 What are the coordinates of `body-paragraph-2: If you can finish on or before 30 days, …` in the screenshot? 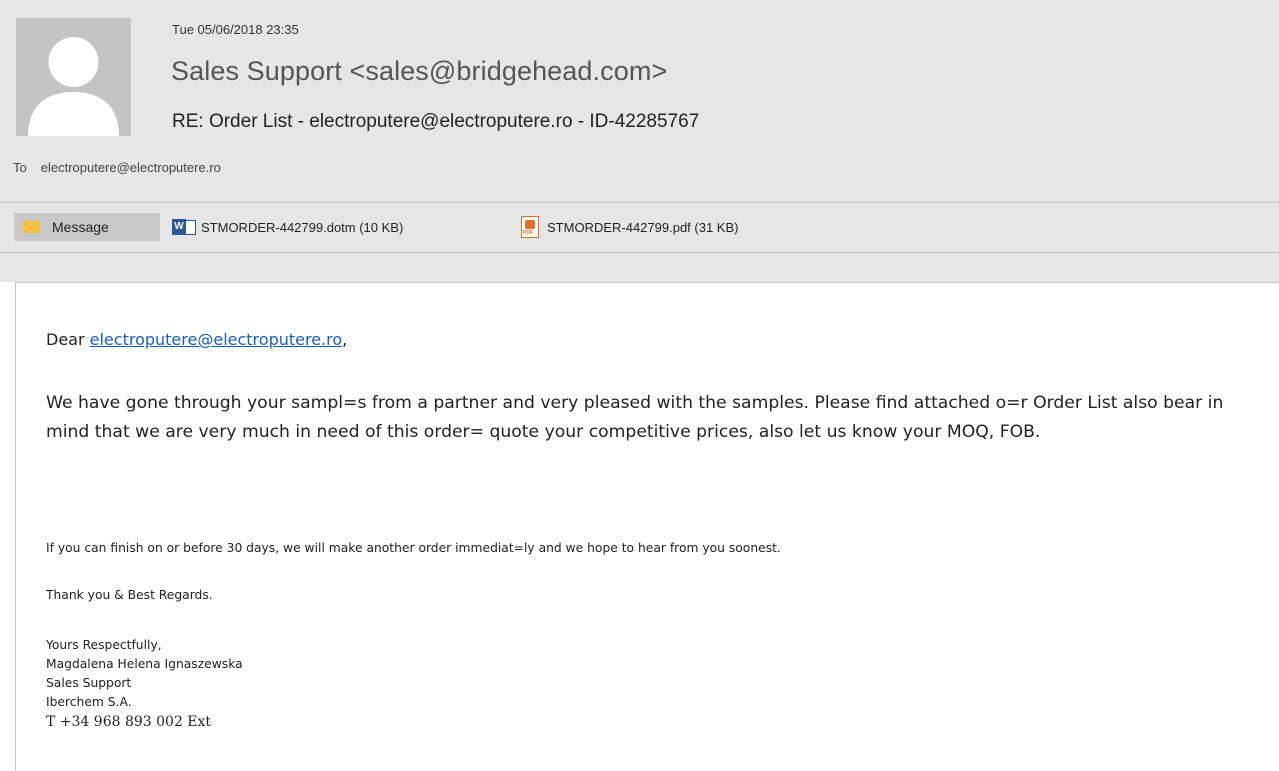 It's located at (413, 548).